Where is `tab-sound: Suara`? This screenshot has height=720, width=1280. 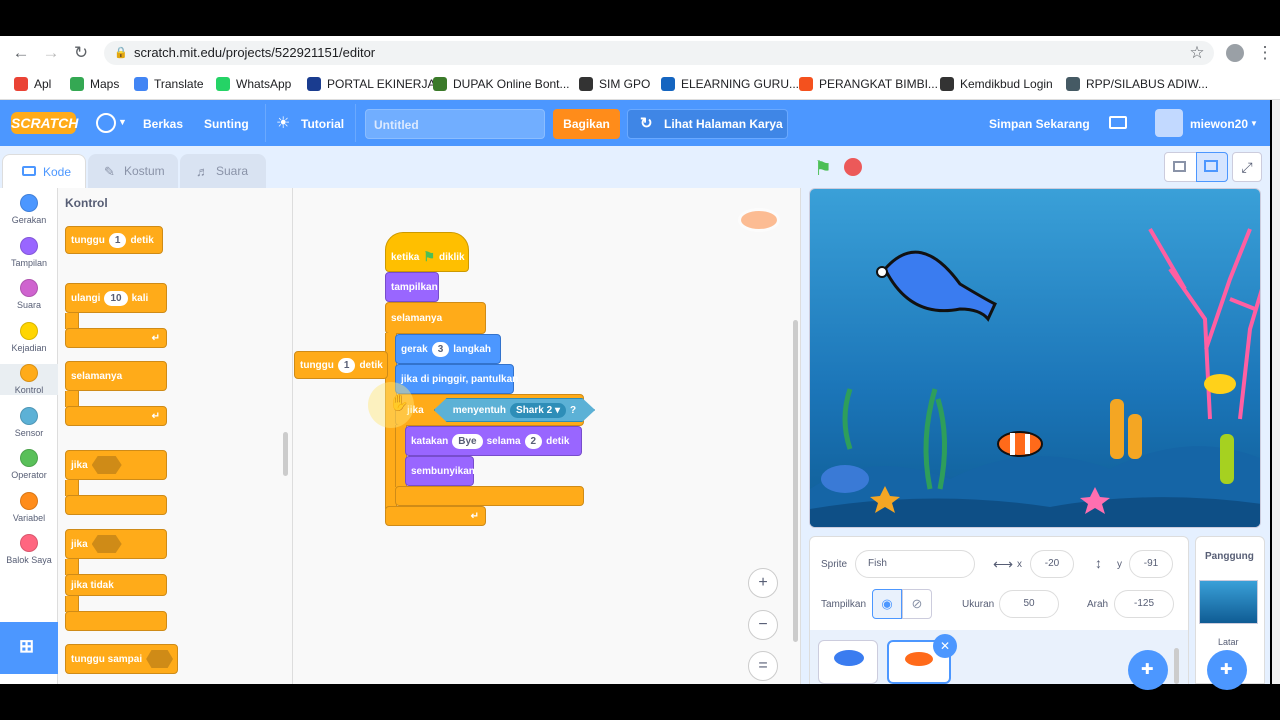
tab-sound: Suara is located at coordinates (223, 171).